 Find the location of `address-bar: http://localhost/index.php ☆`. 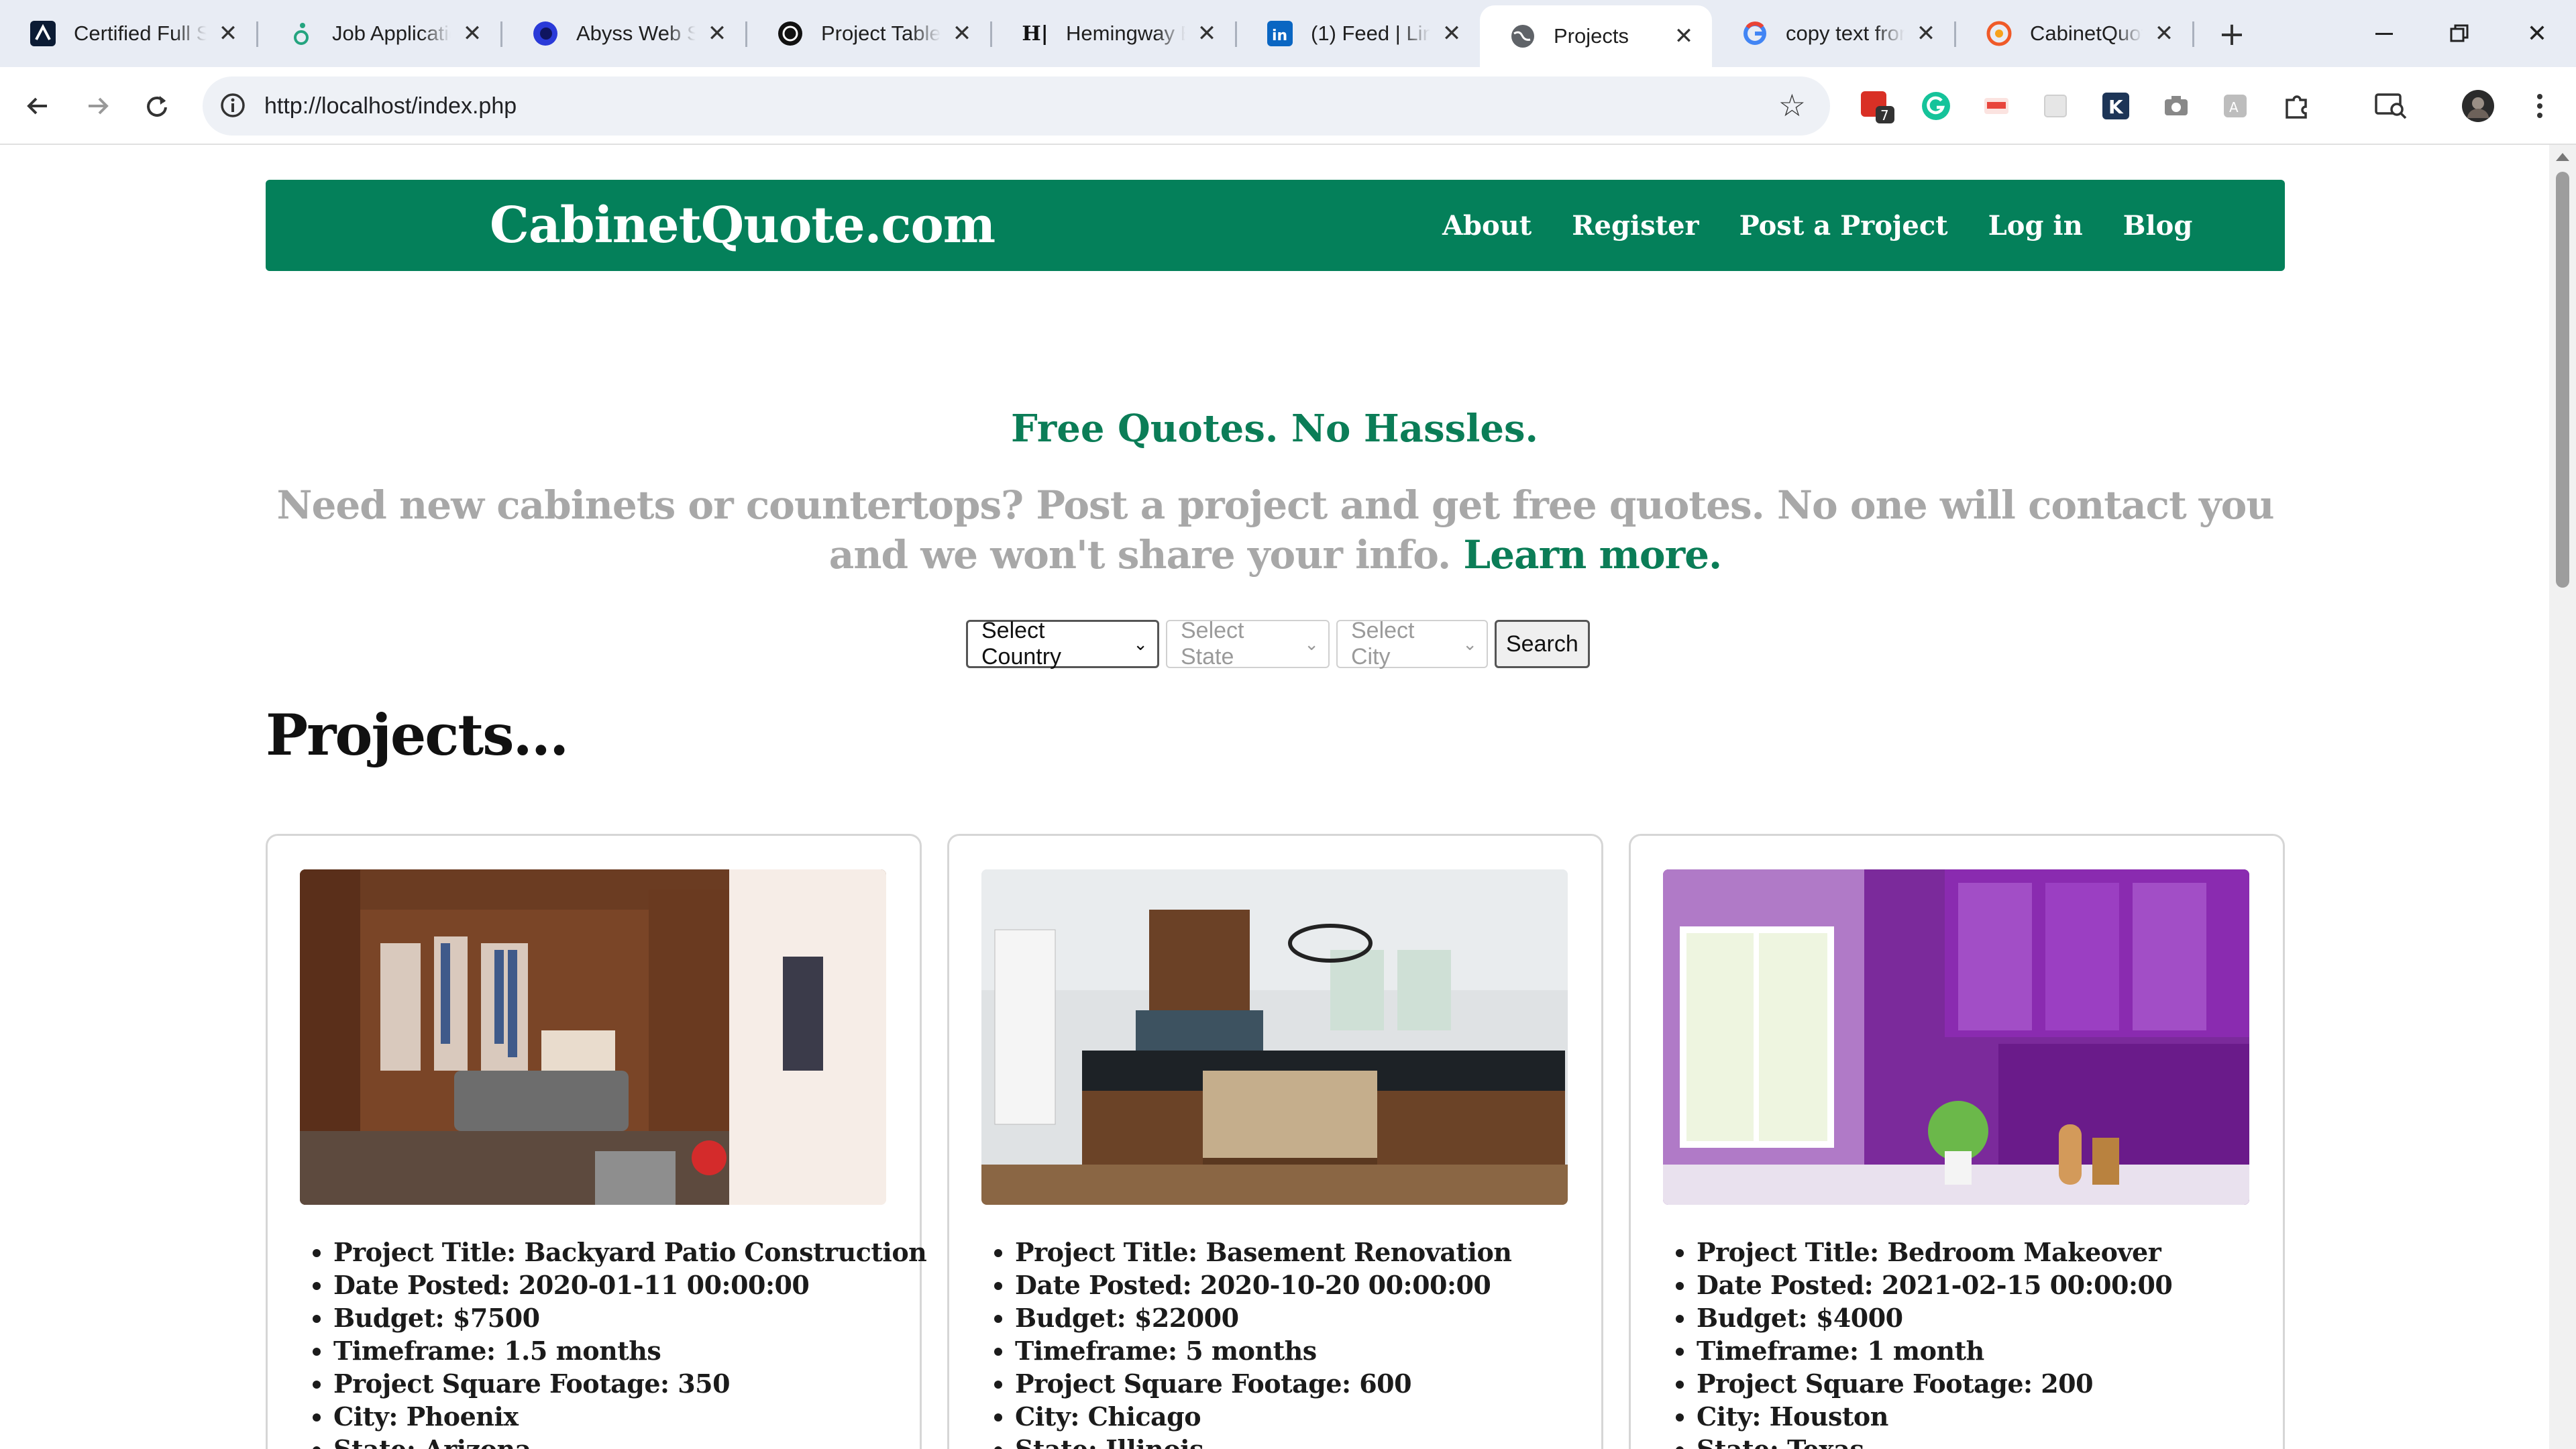

address-bar: http://localhost/index.php ☆ is located at coordinates (1016, 106).